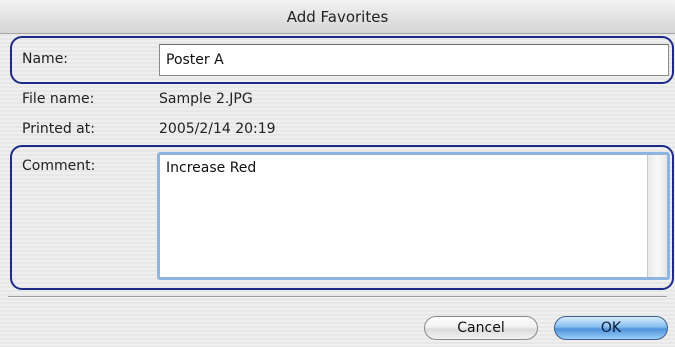 This screenshot has height=347, width=675. I want to click on window-title: Add Favorites, so click(337, 17).